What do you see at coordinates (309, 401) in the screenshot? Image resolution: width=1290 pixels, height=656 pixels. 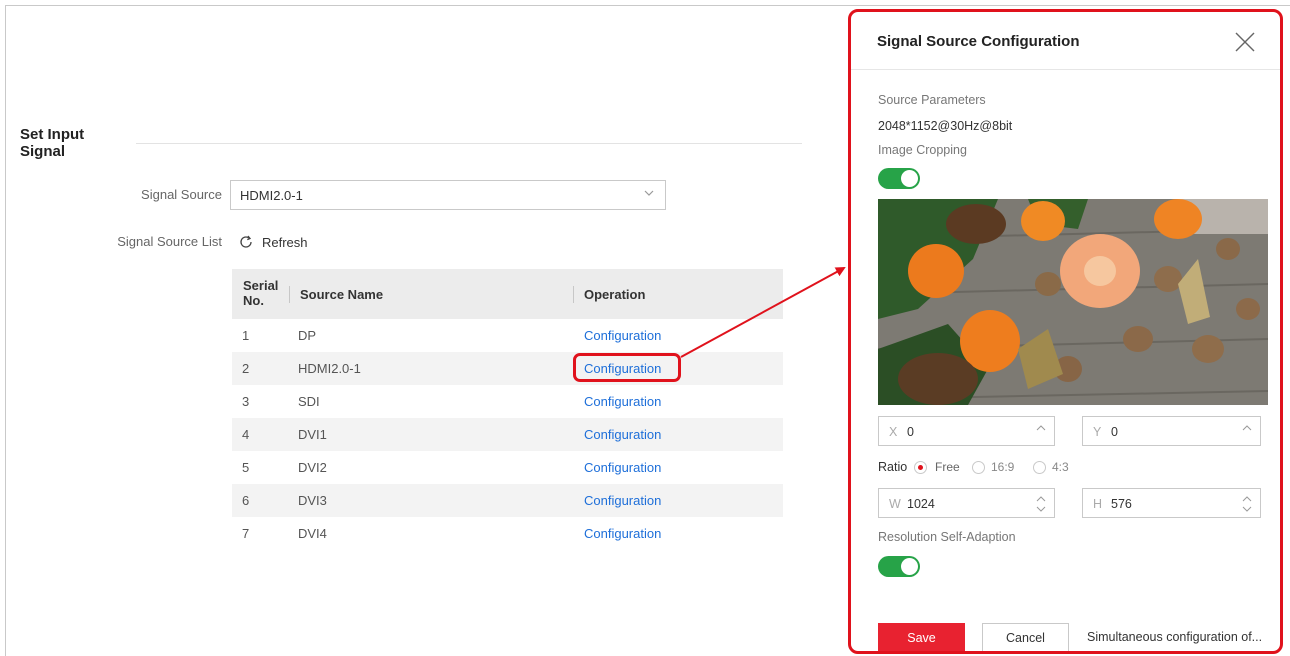 I see `source-name-cell: SDI` at bounding box center [309, 401].